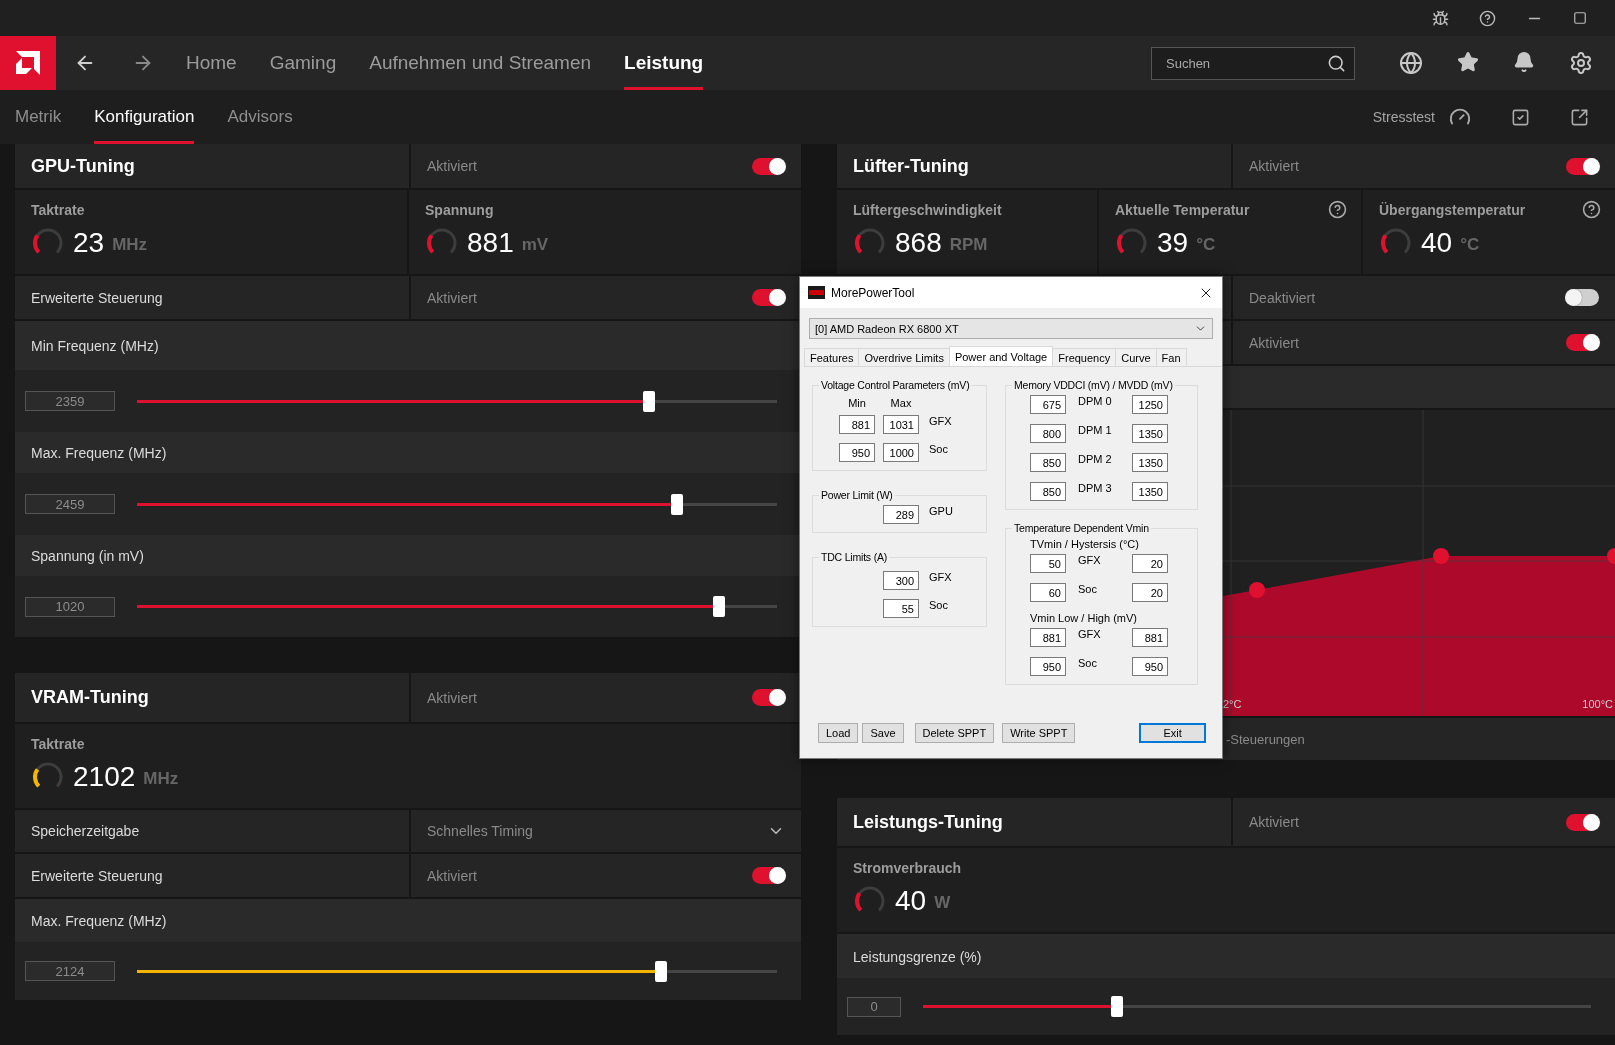 The image size is (1615, 1045). Describe the element at coordinates (901, 403) in the screenshot. I see `column-header: Max` at that location.